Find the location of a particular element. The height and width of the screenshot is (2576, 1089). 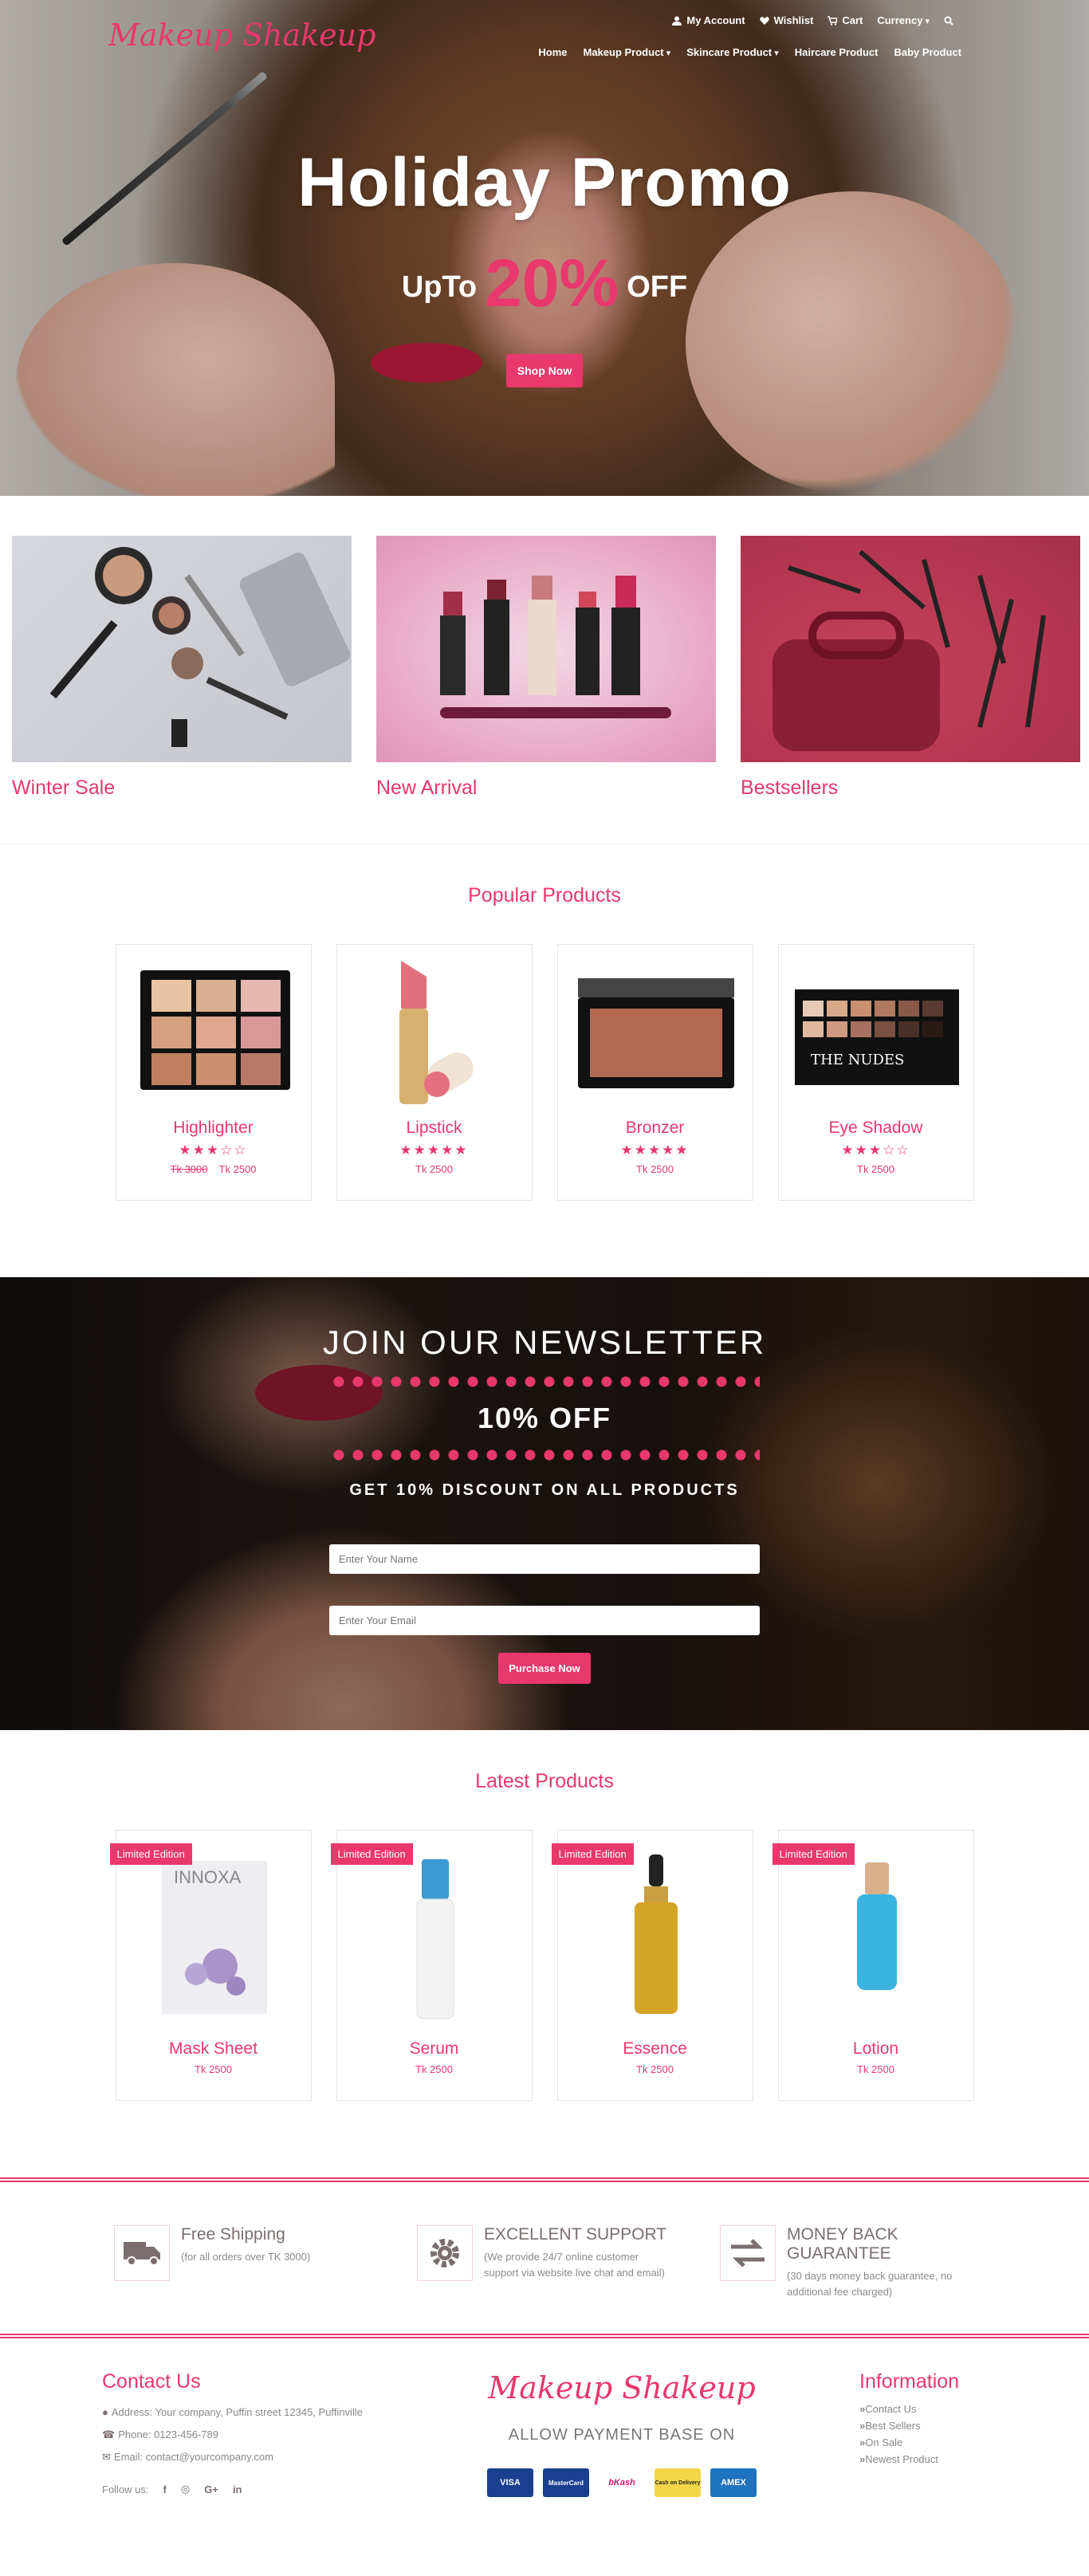

cash-on-delivery-icon: Cash on Delivery is located at coordinates (678, 2483).